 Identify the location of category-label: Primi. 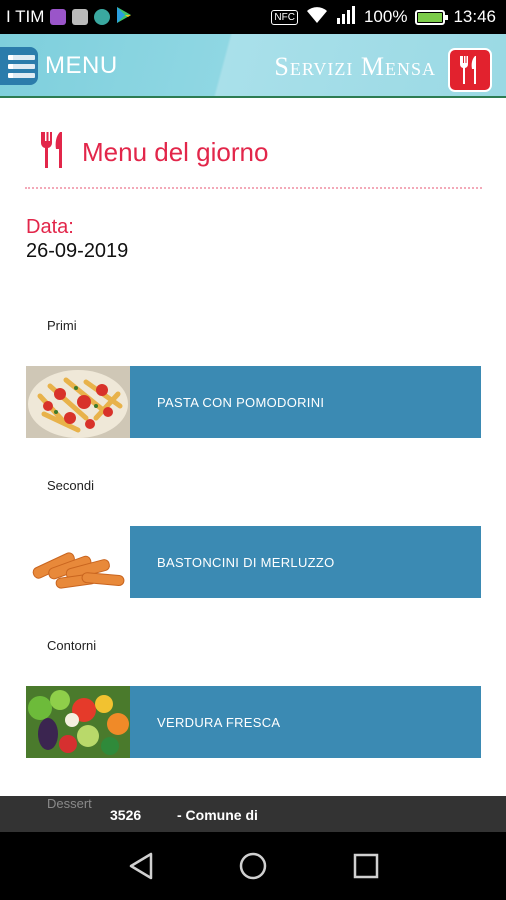
(62, 325).